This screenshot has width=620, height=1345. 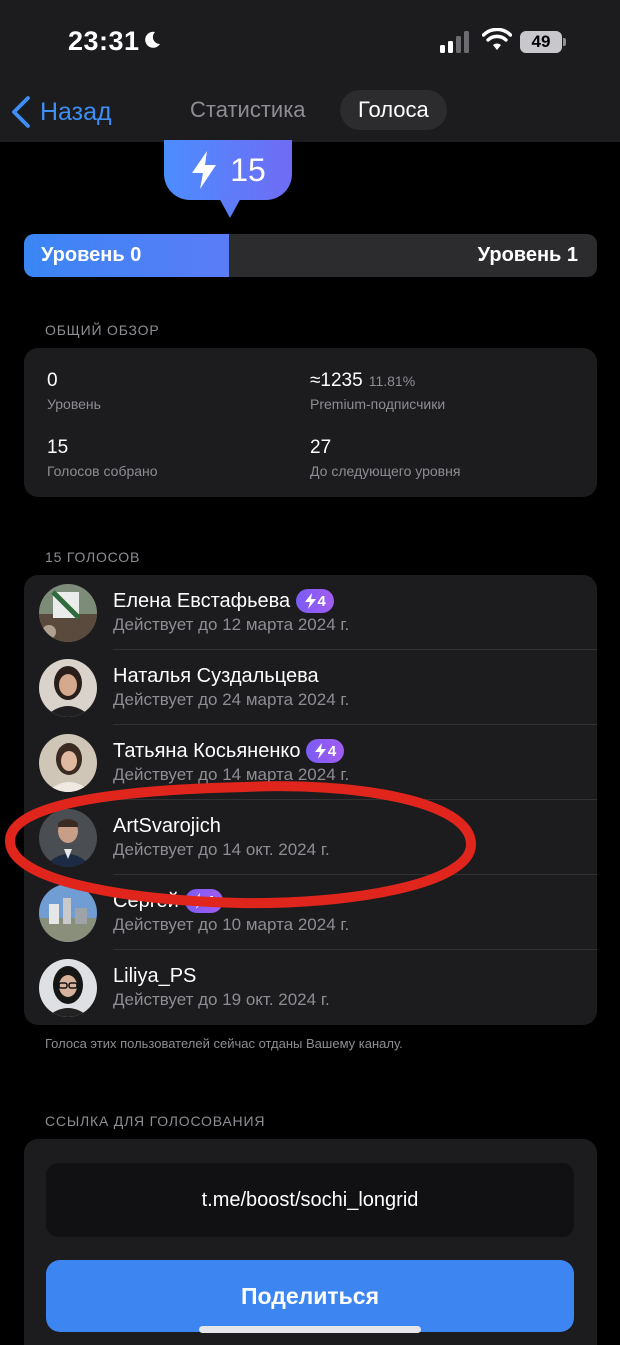 I want to click on battery-level: 49, so click(x=541, y=41).